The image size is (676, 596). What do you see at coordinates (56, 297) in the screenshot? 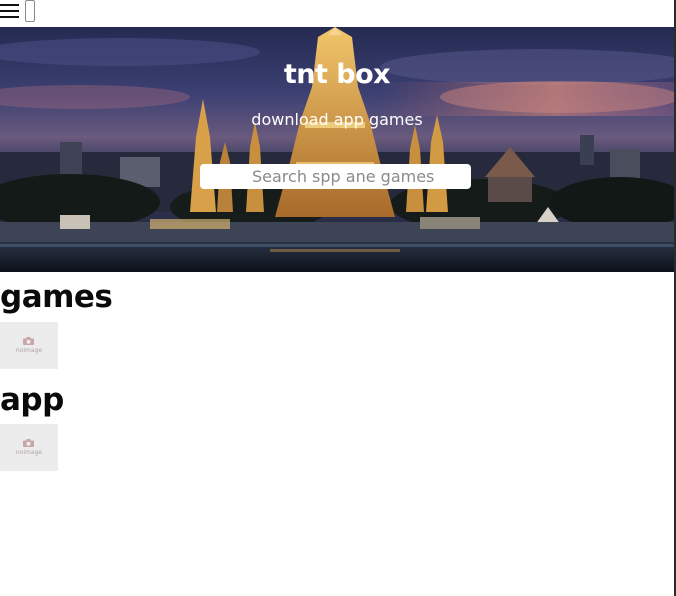
I see `section-heading-games: games` at bounding box center [56, 297].